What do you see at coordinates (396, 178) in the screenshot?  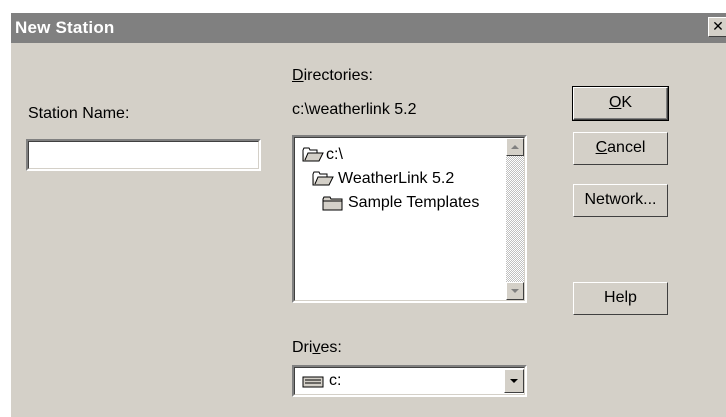 I see `directory-item-label: WeatherLink 5.2` at bounding box center [396, 178].